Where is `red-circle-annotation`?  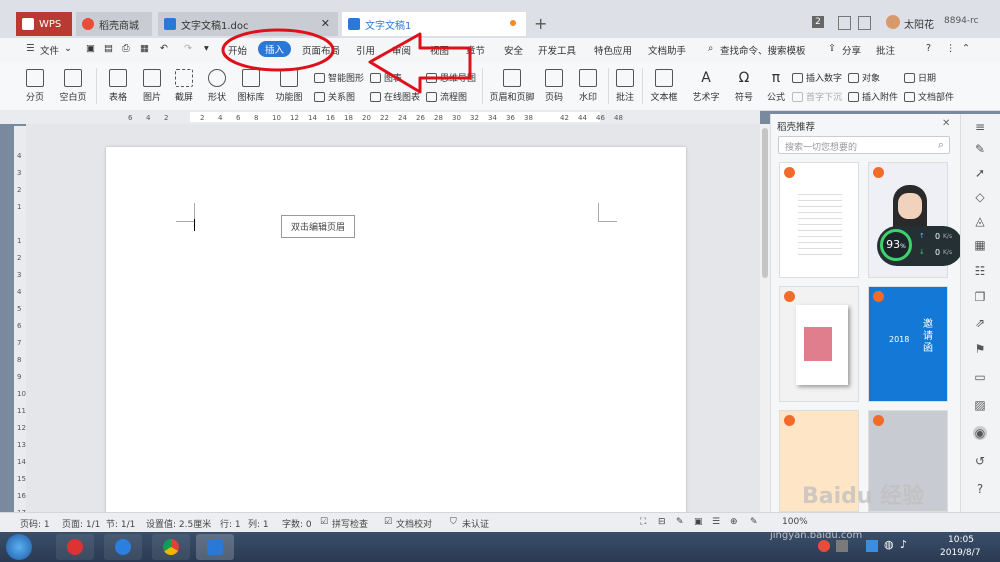 red-circle-annotation is located at coordinates (278, 50).